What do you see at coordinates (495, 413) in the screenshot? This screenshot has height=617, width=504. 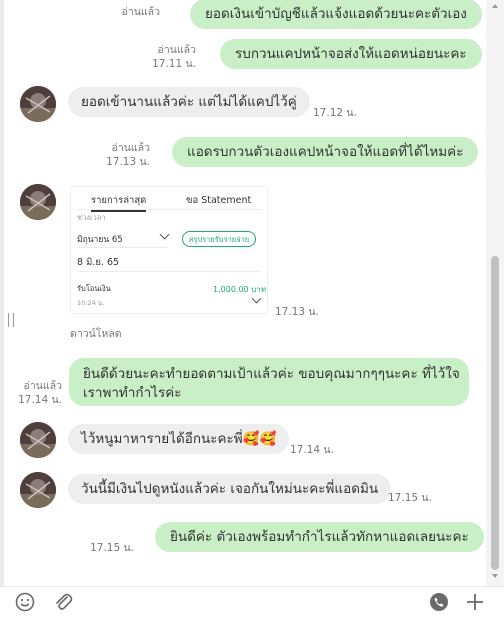 I see `scrollbar-thumb` at bounding box center [495, 413].